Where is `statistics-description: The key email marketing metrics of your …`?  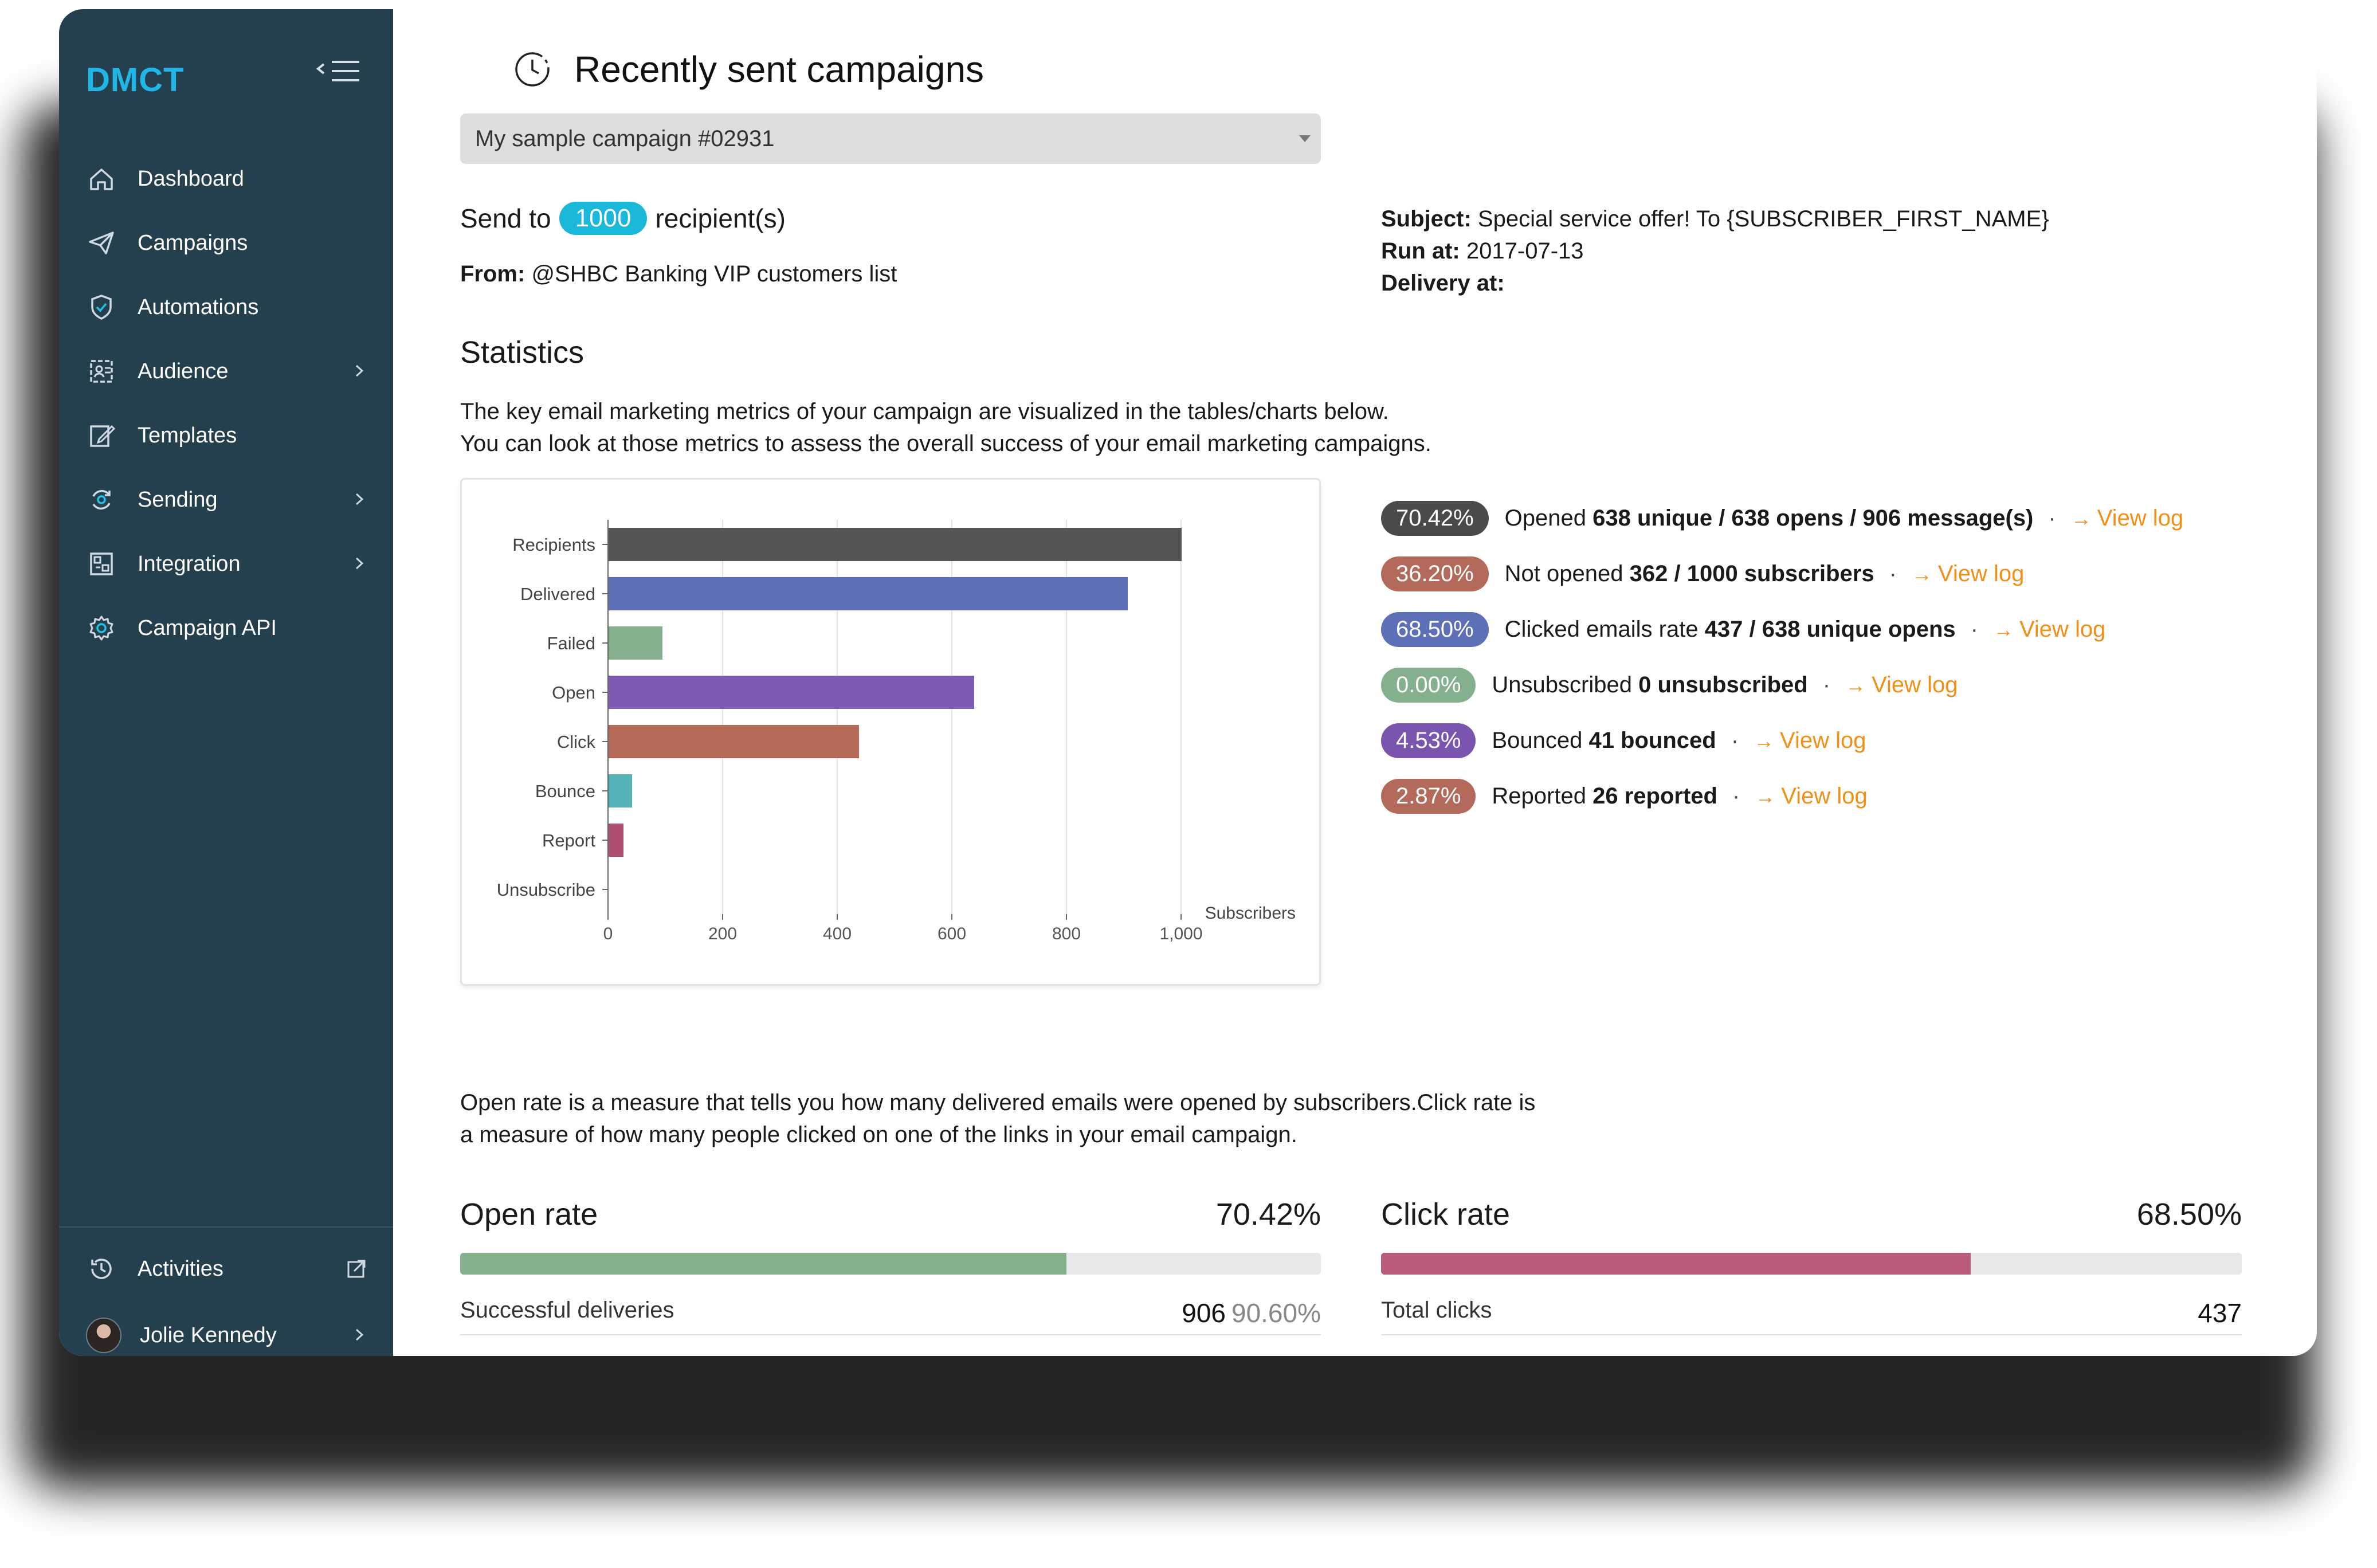 statistics-description: The key email marketing metrics of your … is located at coordinates (946, 427).